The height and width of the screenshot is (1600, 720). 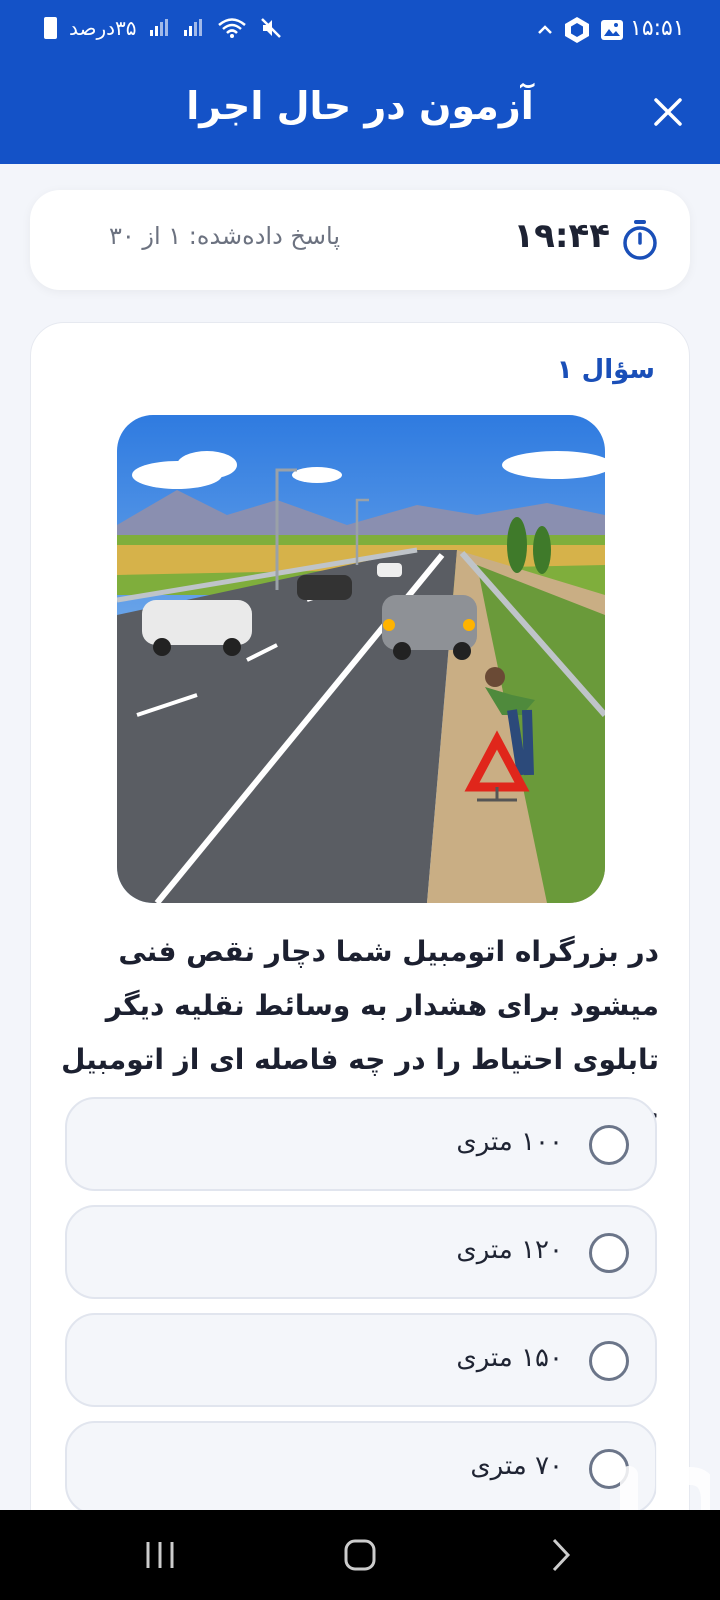 What do you see at coordinates (361, 1468) in the screenshot?
I see `option-4: ۷۰ متری` at bounding box center [361, 1468].